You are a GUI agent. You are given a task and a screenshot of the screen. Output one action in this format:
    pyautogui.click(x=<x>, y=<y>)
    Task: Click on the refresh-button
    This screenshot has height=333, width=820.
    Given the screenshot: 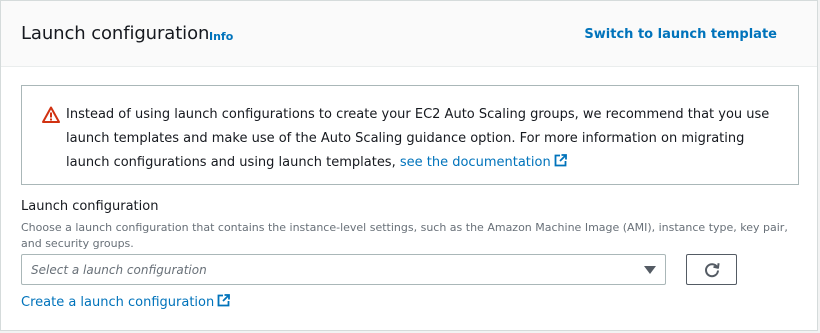 What is the action you would take?
    pyautogui.click(x=711, y=269)
    